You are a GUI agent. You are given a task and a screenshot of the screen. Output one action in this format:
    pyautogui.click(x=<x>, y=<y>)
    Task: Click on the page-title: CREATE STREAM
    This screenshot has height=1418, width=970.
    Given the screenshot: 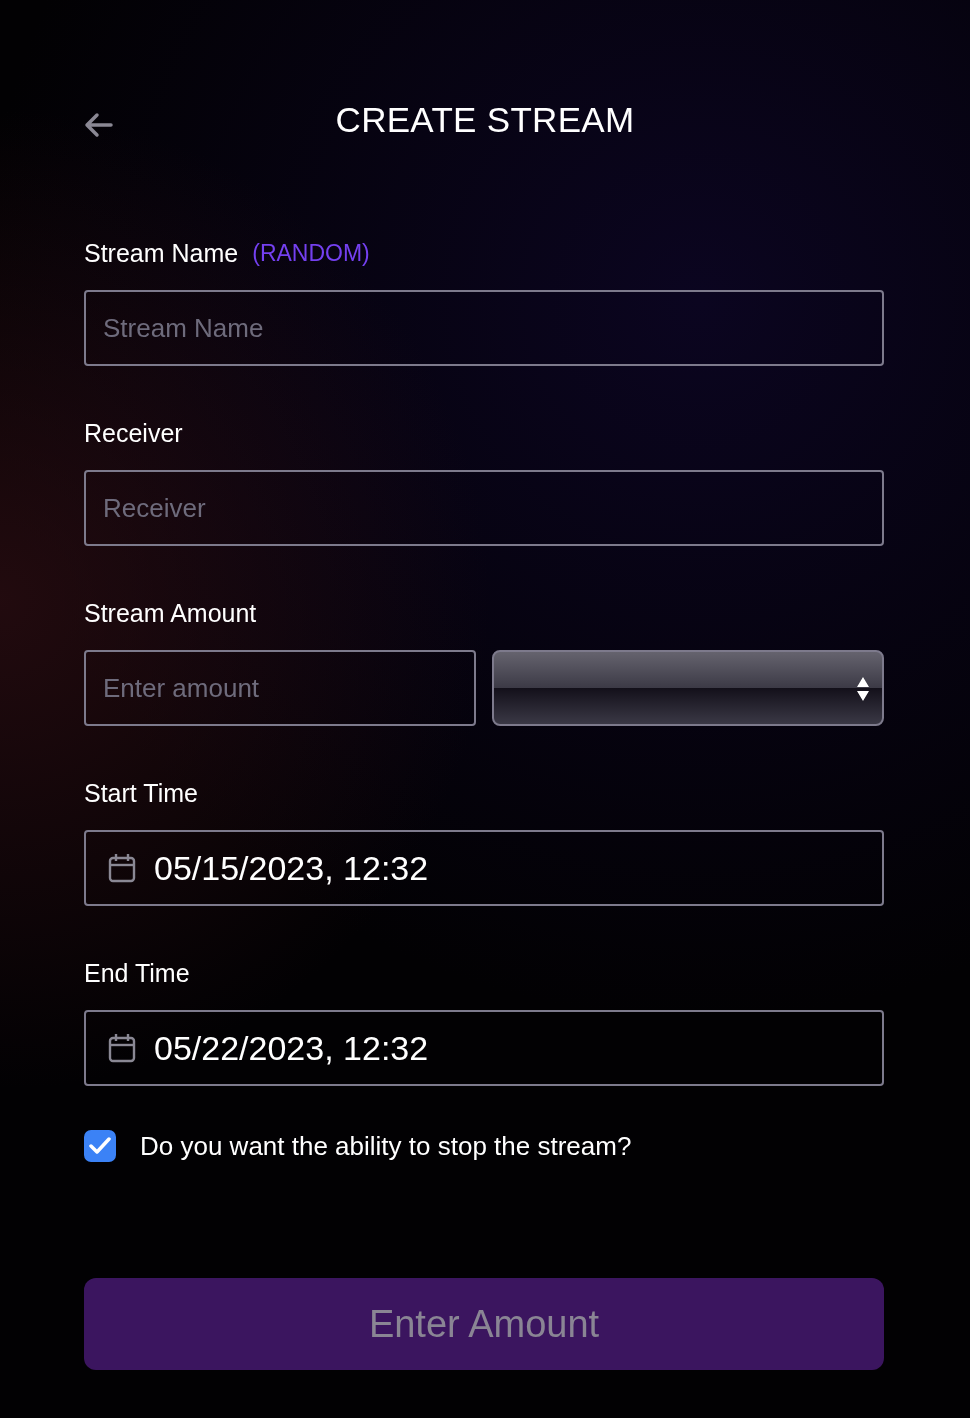 What is the action you would take?
    pyautogui.click(x=485, y=120)
    